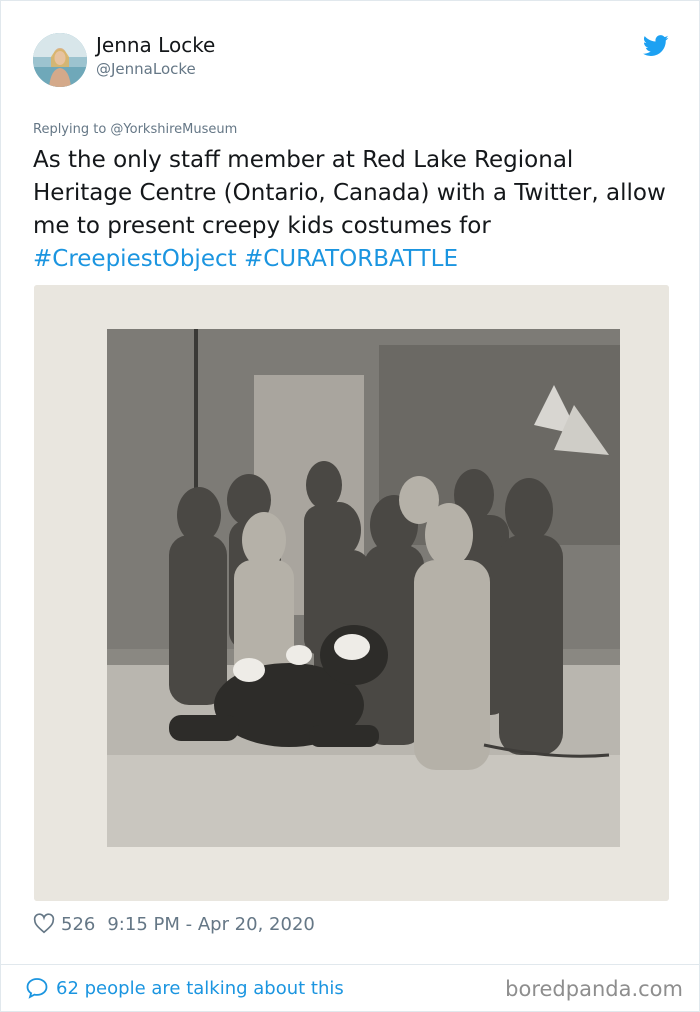 The height and width of the screenshot is (1012, 700). Describe the element at coordinates (78, 924) in the screenshot. I see `like-count: 526` at that location.